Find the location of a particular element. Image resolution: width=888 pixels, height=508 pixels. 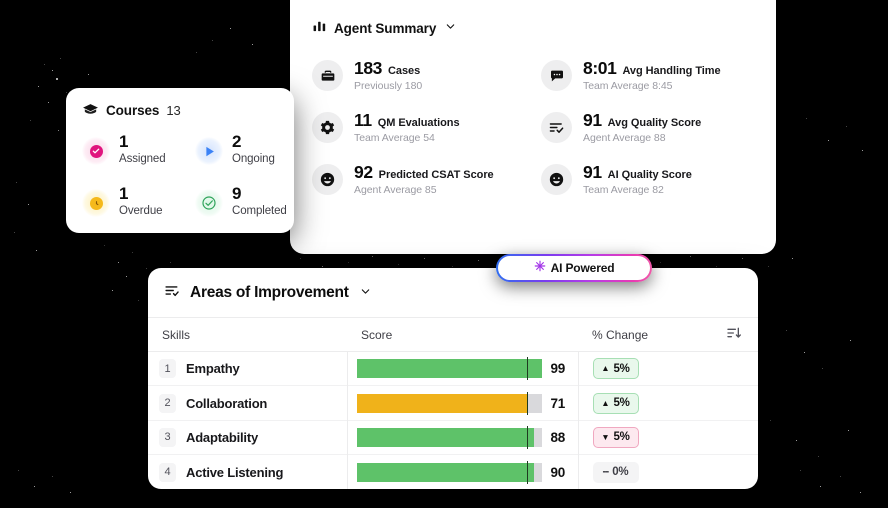

chat-bubble-icon is located at coordinates (556, 75).